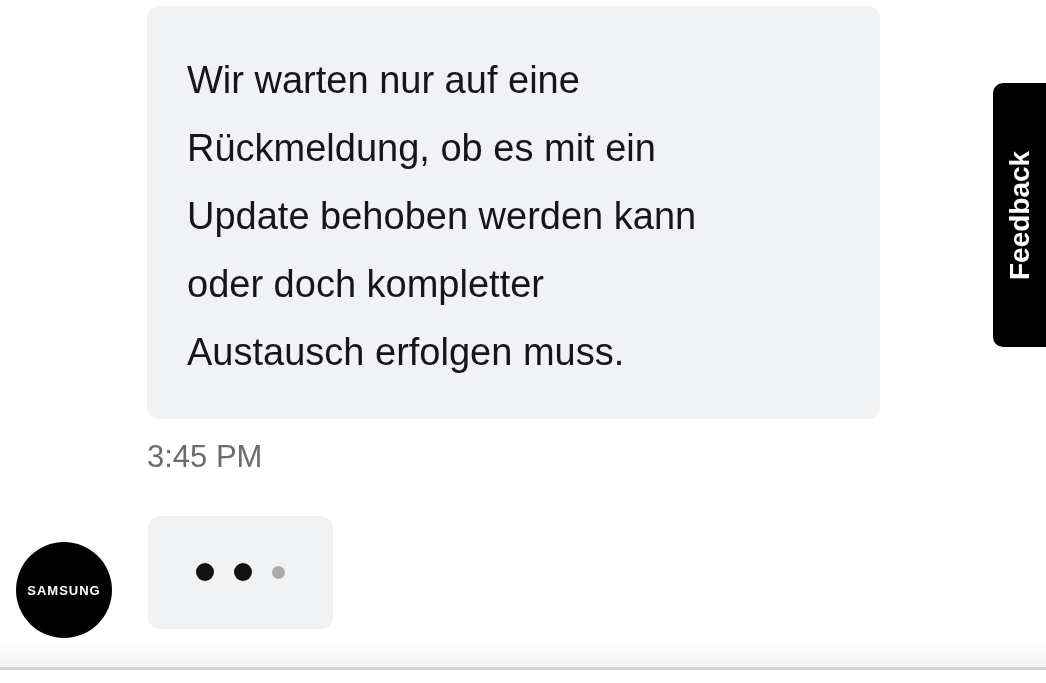 The image size is (1046, 683). What do you see at coordinates (205, 457) in the screenshot?
I see `message-time: 3:45 PM` at bounding box center [205, 457].